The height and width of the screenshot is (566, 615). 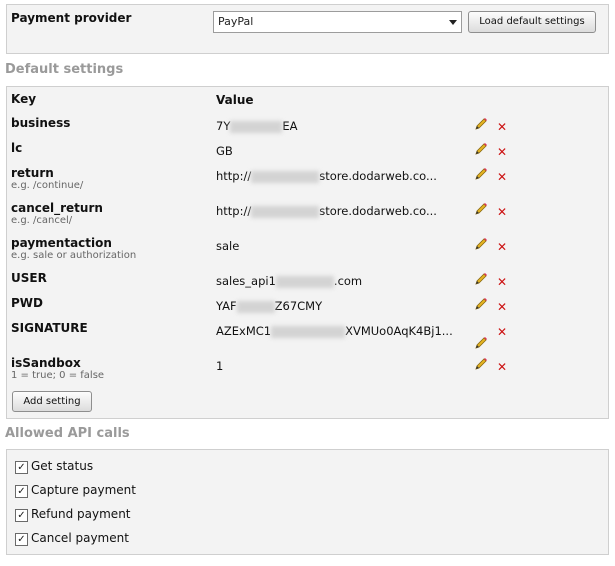 I want to click on api-call-label: Capture payment, so click(x=83, y=490).